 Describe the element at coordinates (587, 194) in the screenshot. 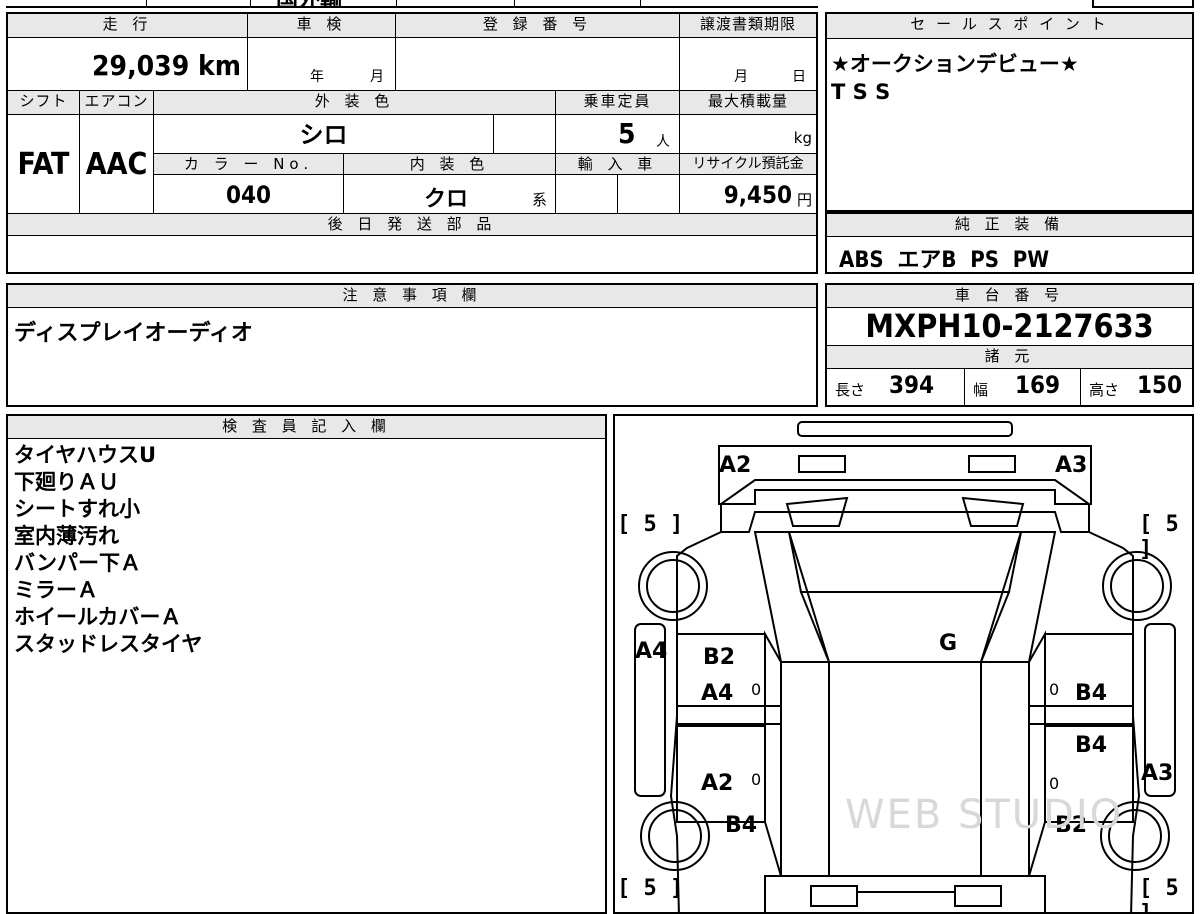

I see `import-value-cell` at that location.